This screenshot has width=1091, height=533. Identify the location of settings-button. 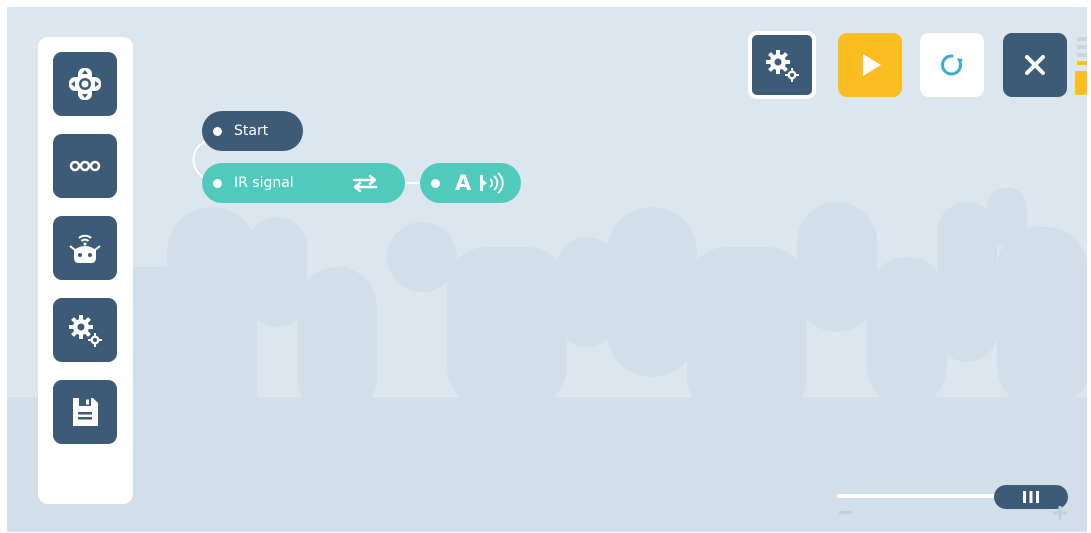
(85, 330).